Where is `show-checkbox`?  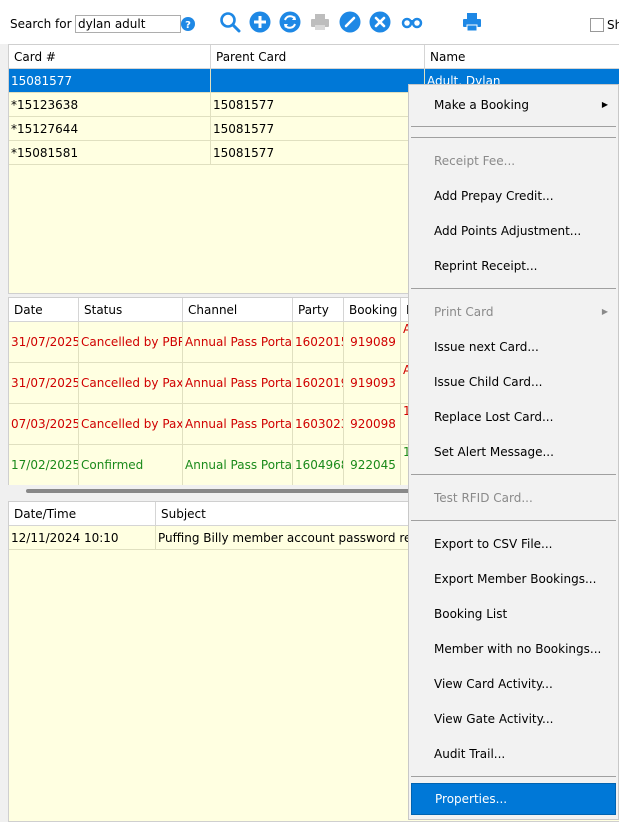
show-checkbox is located at coordinates (597, 25).